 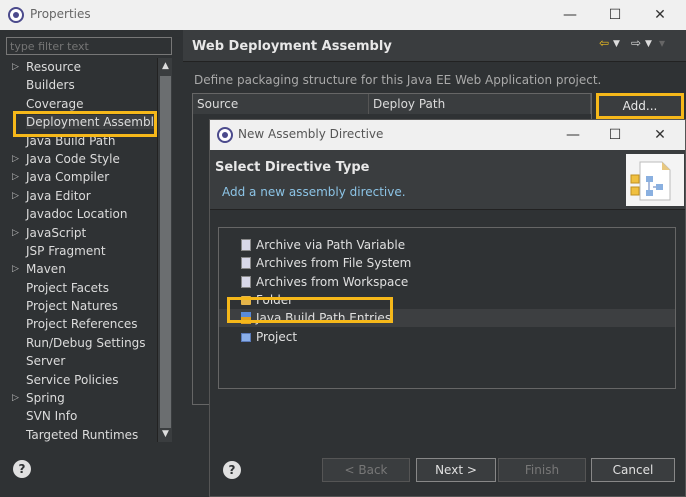 I want to click on tree-item: Run/Debug Settings, so click(x=81, y=343).